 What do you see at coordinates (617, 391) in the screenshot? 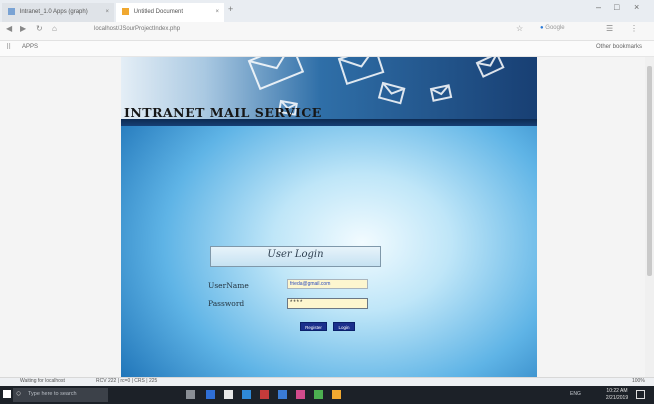
I see `clock-time: 10:22 AM` at bounding box center [617, 391].